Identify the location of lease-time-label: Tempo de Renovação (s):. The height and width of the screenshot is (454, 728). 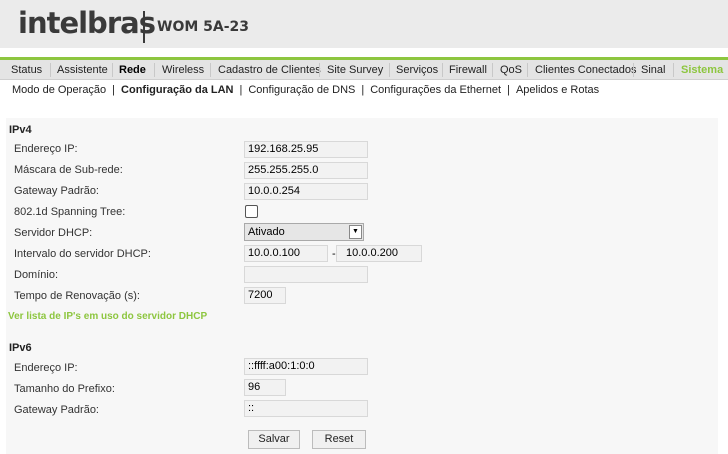
(77, 296).